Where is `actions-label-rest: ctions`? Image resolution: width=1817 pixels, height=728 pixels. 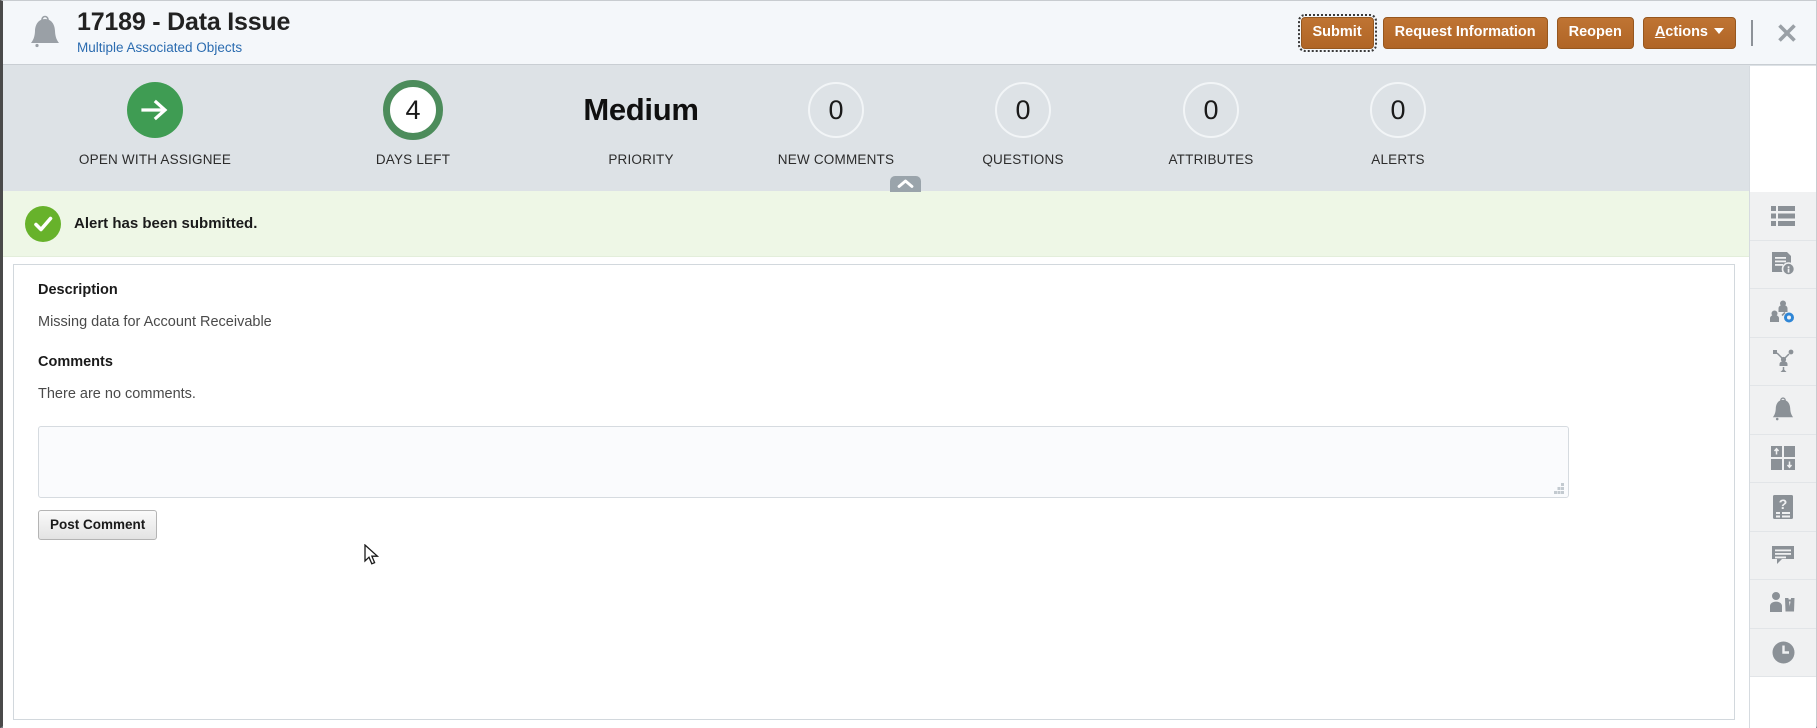 actions-label-rest: ctions is located at coordinates (1686, 32).